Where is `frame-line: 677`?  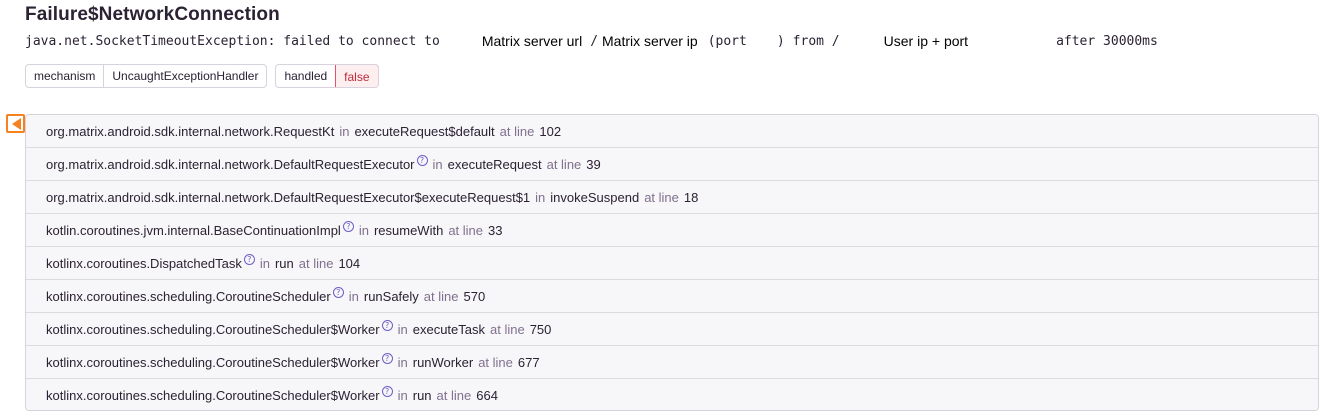
frame-line: 677 is located at coordinates (528, 362).